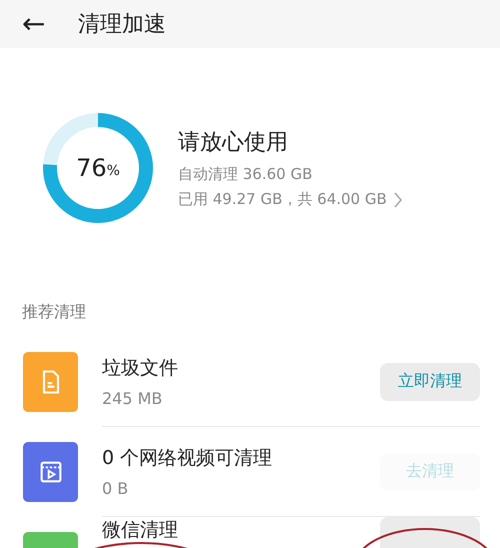  Describe the element at coordinates (233, 143) in the screenshot. I see `status-text: 请放心使用` at that location.